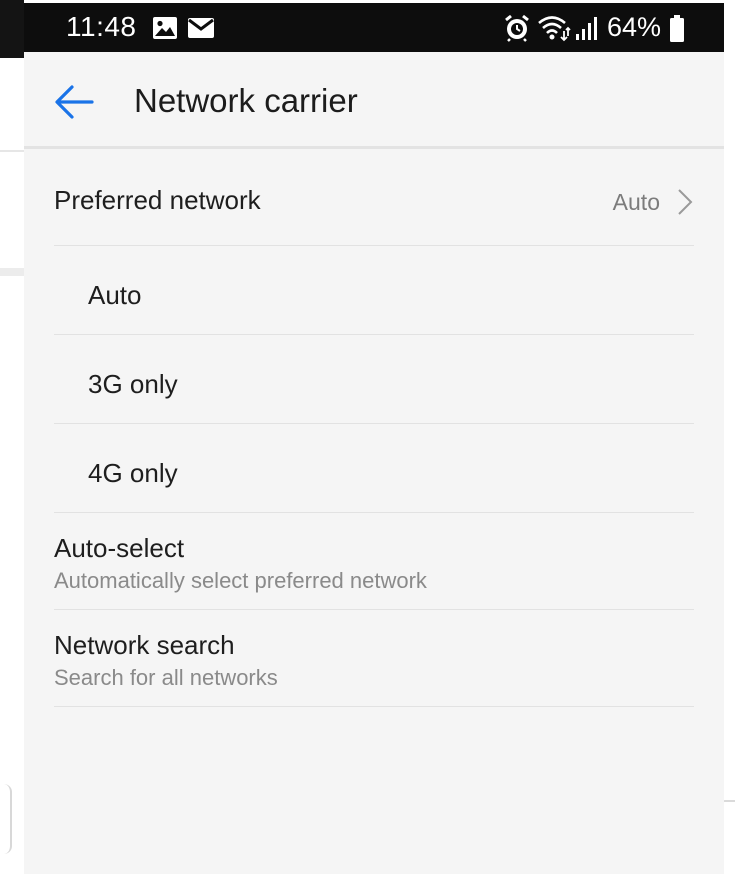 The width and height of the screenshot is (735, 874). I want to click on background-app-edge, so click(12, 29).